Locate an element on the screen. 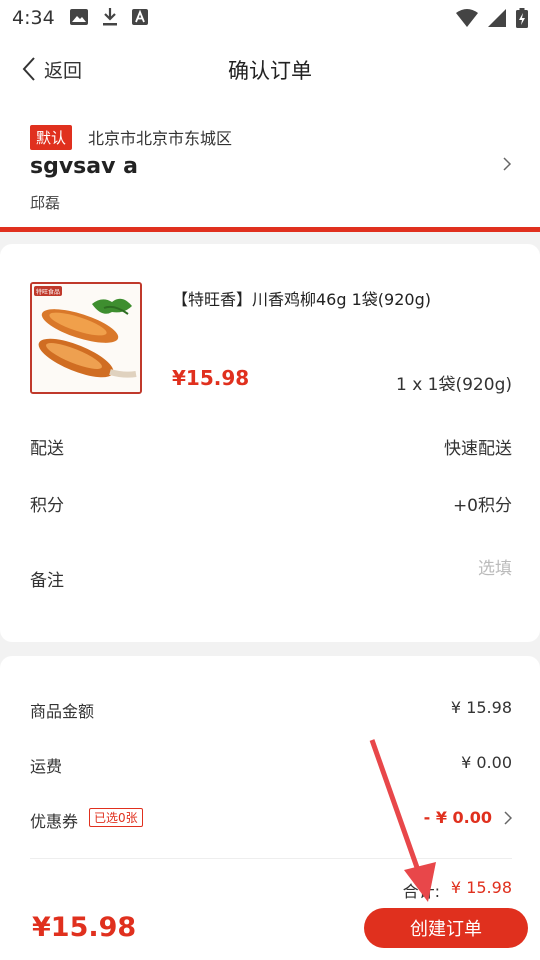  points-label: 积分 is located at coordinates (47, 506).